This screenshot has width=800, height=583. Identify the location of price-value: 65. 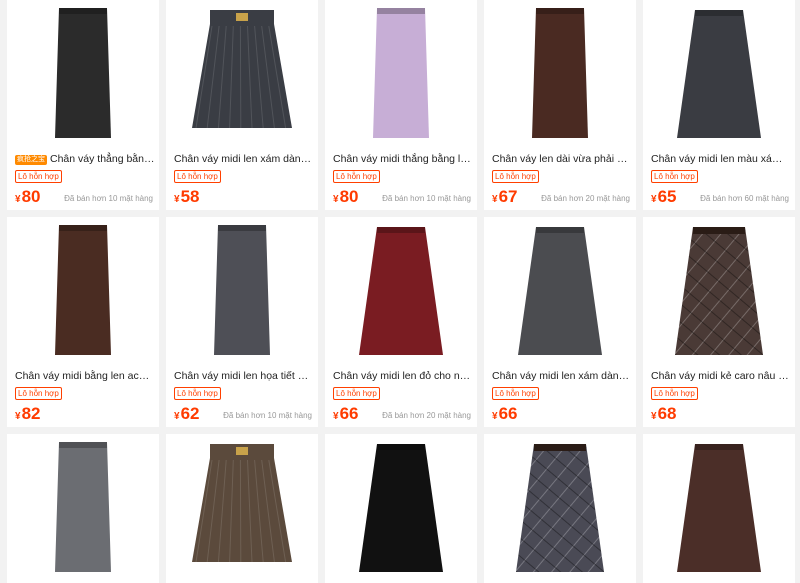
(667, 196).